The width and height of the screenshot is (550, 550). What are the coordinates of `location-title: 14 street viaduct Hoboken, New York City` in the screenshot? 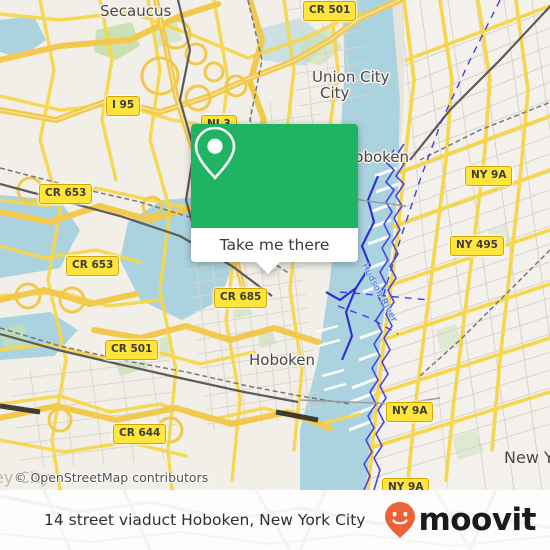 It's located at (205, 520).